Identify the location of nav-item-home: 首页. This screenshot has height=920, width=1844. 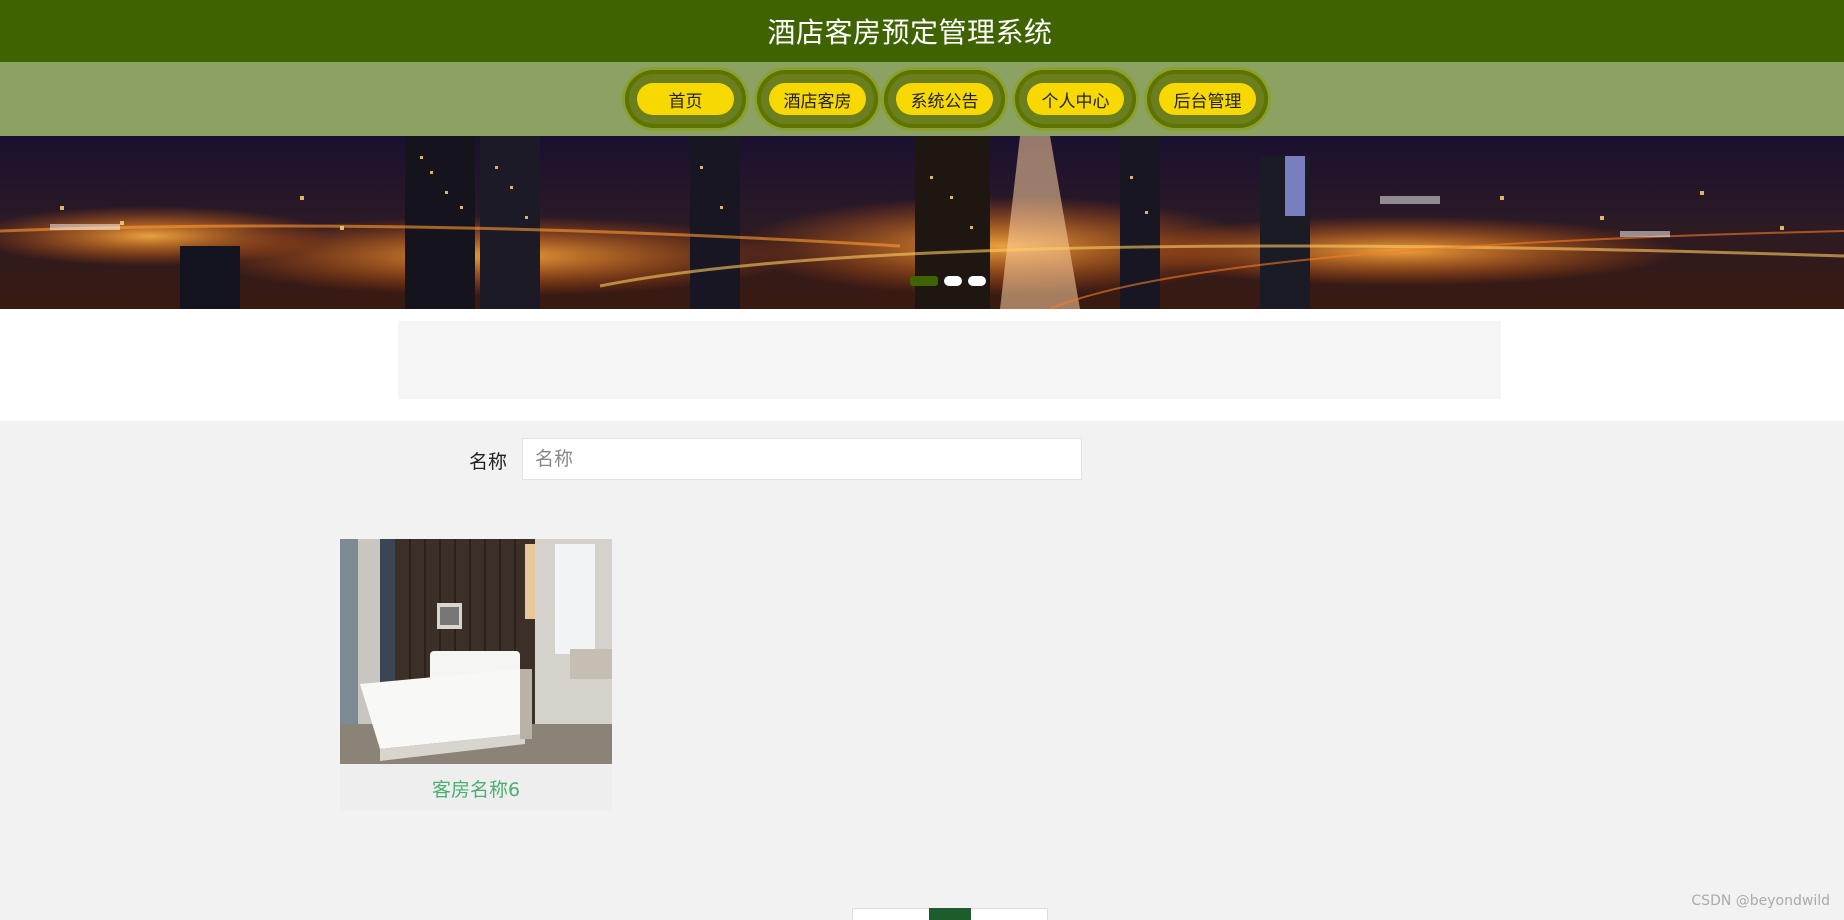
(685, 99).